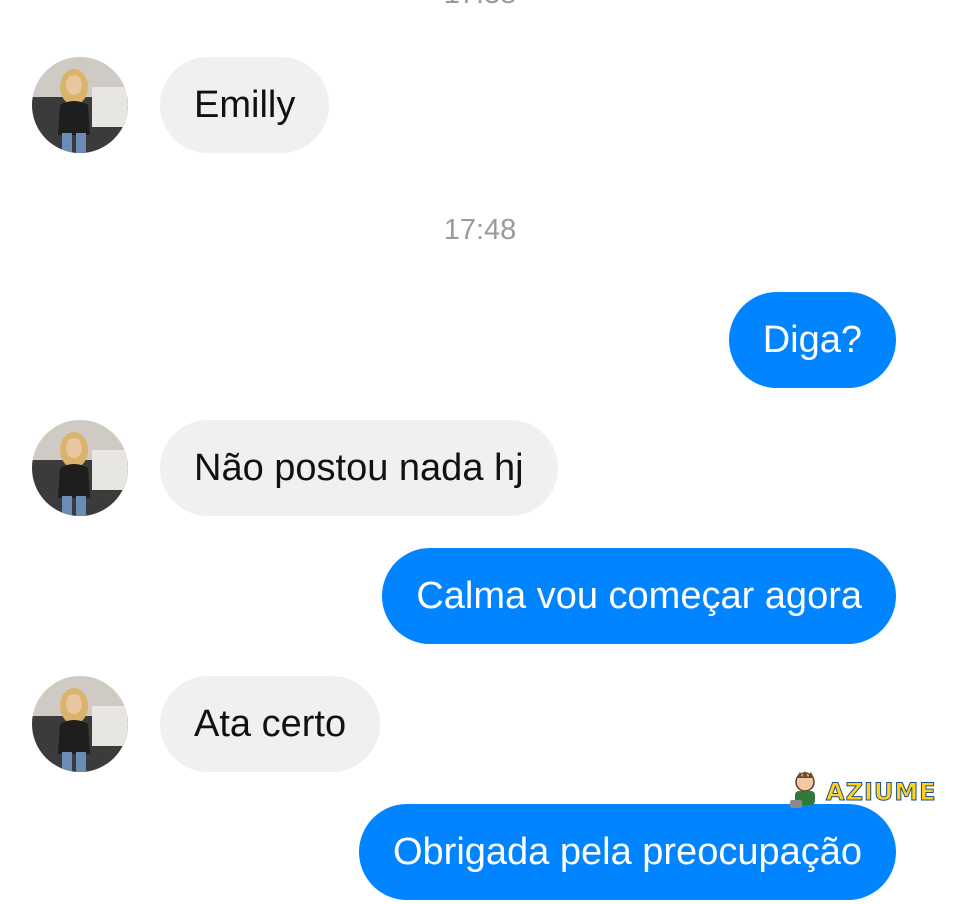 The width and height of the screenshot is (960, 904). I want to click on timestamp-top: 17:38, so click(480, 7).